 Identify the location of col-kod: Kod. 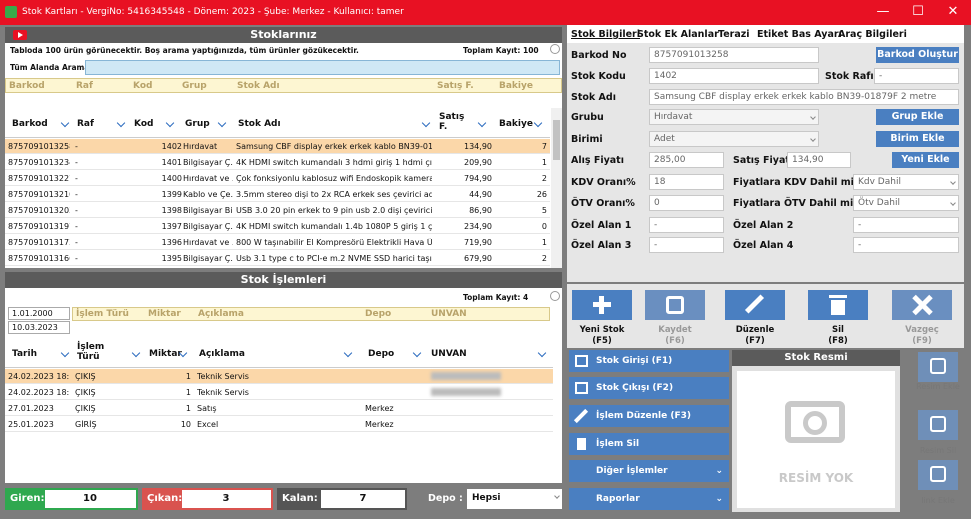
(143, 124).